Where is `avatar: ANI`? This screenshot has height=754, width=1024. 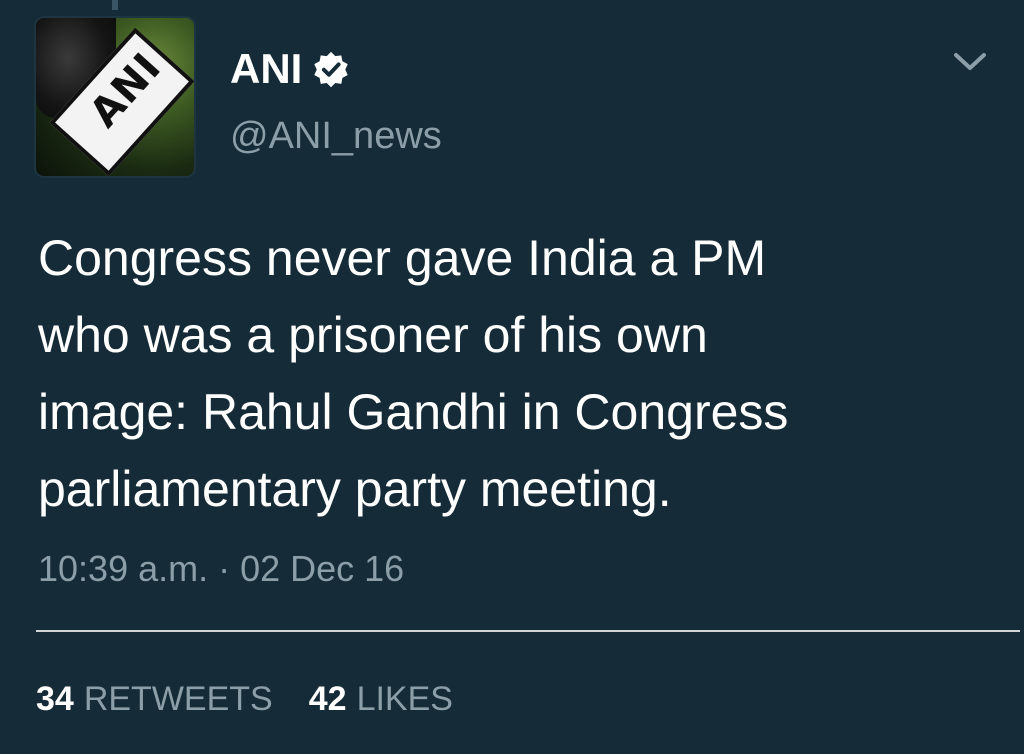 avatar: ANI is located at coordinates (115, 97).